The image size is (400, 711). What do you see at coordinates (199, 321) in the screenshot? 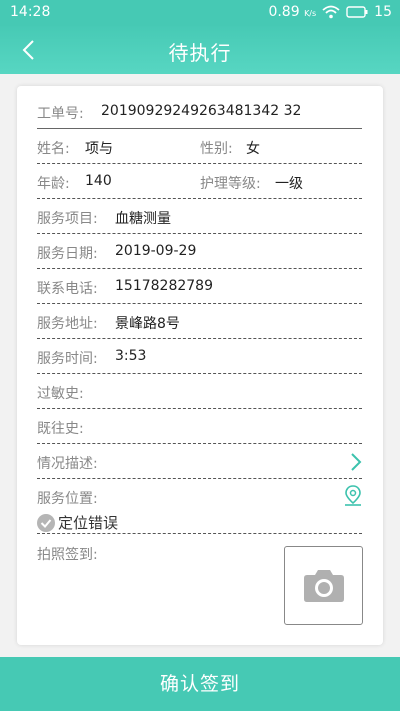
I see `address-row: 服务地址: 景峰路8号` at bounding box center [199, 321].